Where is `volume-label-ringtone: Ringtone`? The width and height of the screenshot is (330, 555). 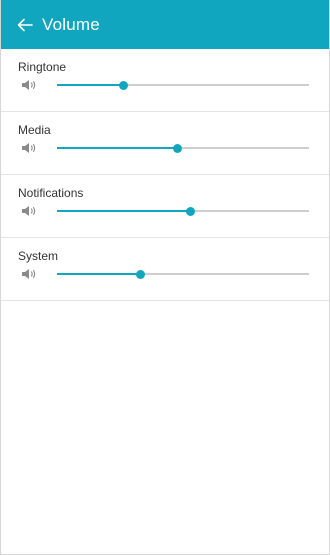
volume-label-ringtone: Ringtone is located at coordinates (42, 67).